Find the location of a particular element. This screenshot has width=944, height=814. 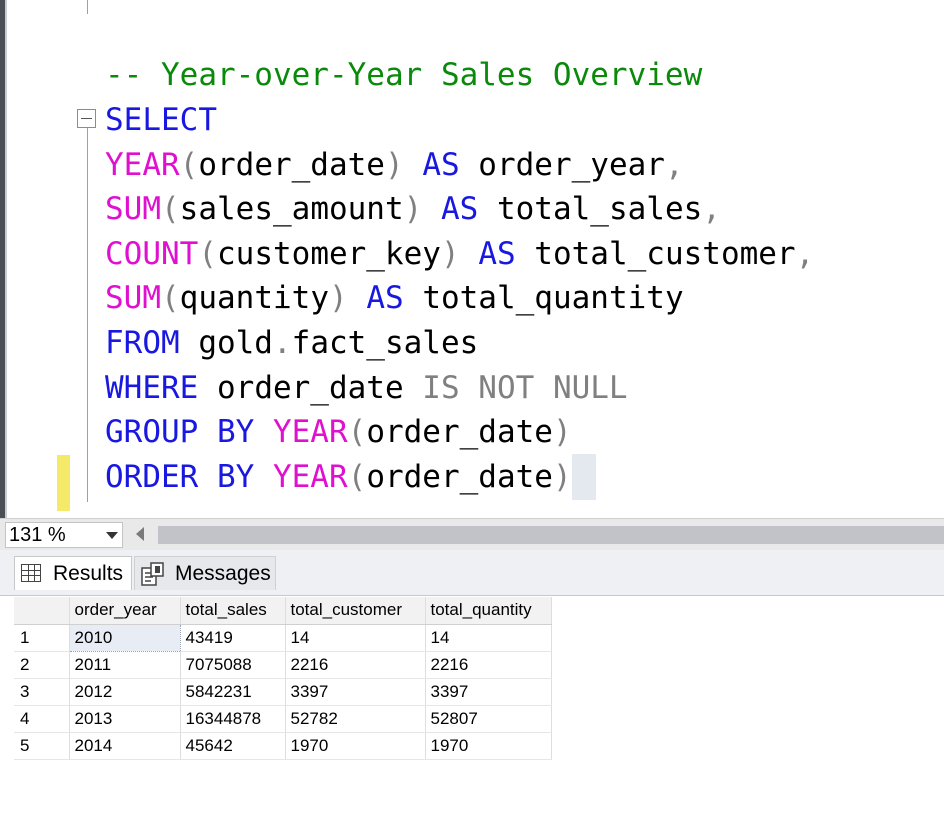

row-number: 1 is located at coordinates (42, 638).